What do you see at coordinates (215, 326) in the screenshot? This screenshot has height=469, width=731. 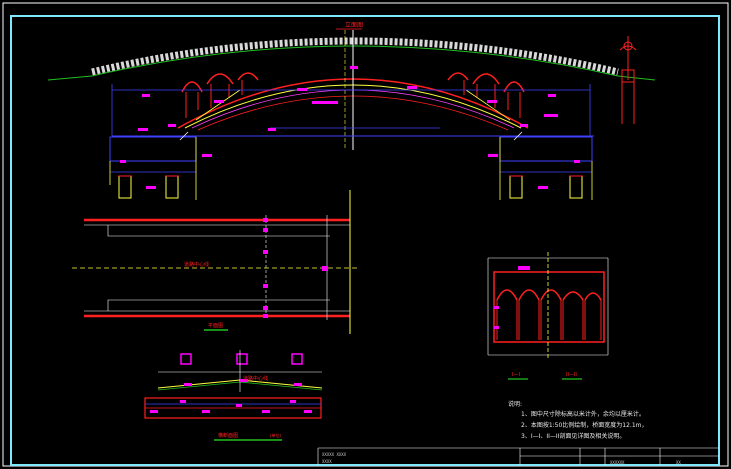 I see `plan-title: 平面图` at bounding box center [215, 326].